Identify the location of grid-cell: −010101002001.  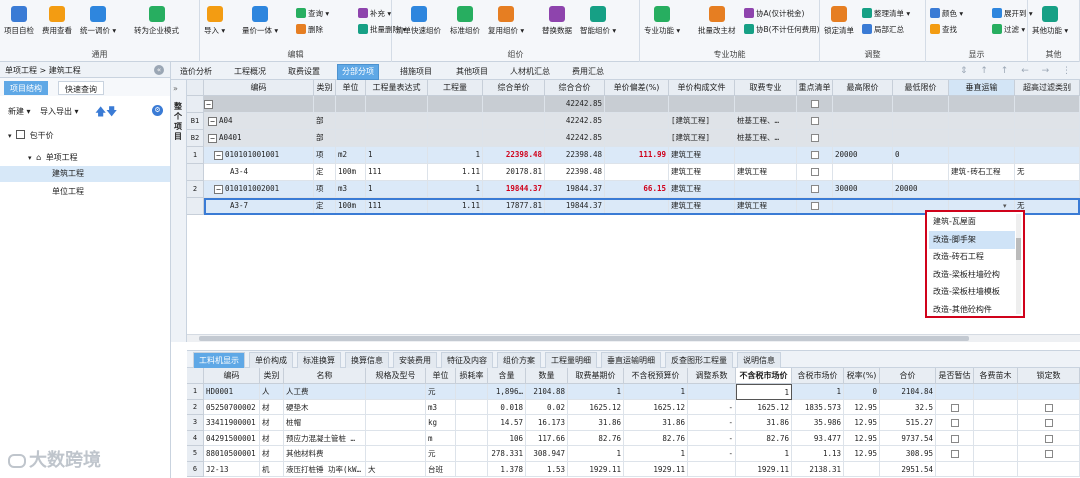
(259, 189).